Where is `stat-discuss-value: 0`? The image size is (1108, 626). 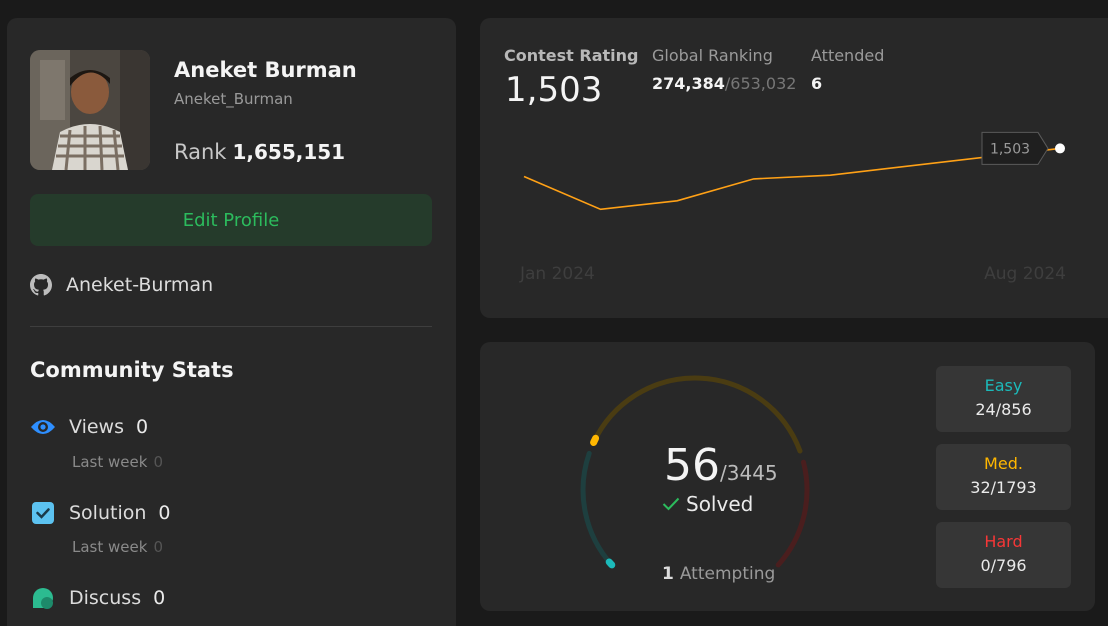 stat-discuss-value: 0 is located at coordinates (159, 598).